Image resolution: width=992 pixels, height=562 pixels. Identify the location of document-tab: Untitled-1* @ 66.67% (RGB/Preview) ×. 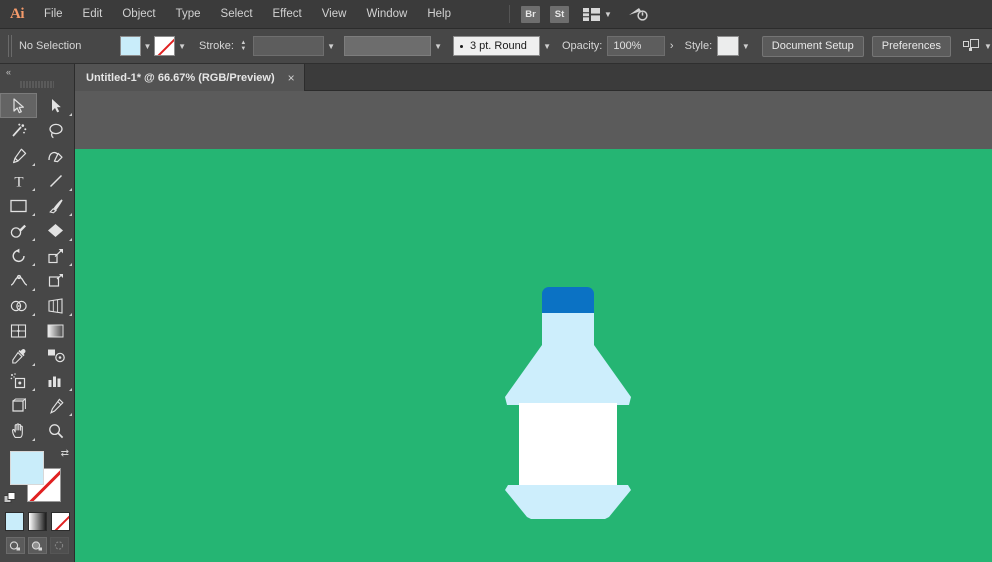
(190, 77).